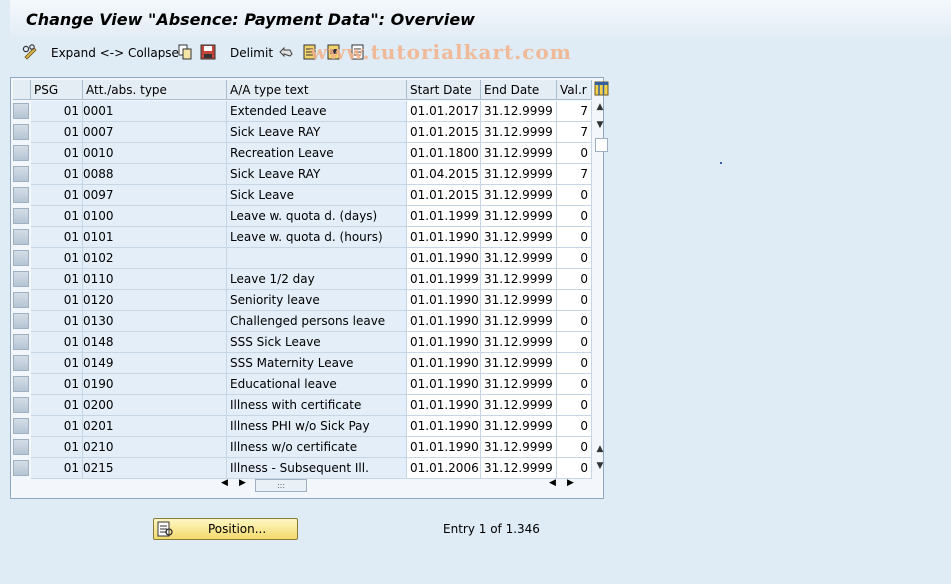 The image size is (951, 584). I want to click on column-header-start-date: Start Date, so click(444, 90).